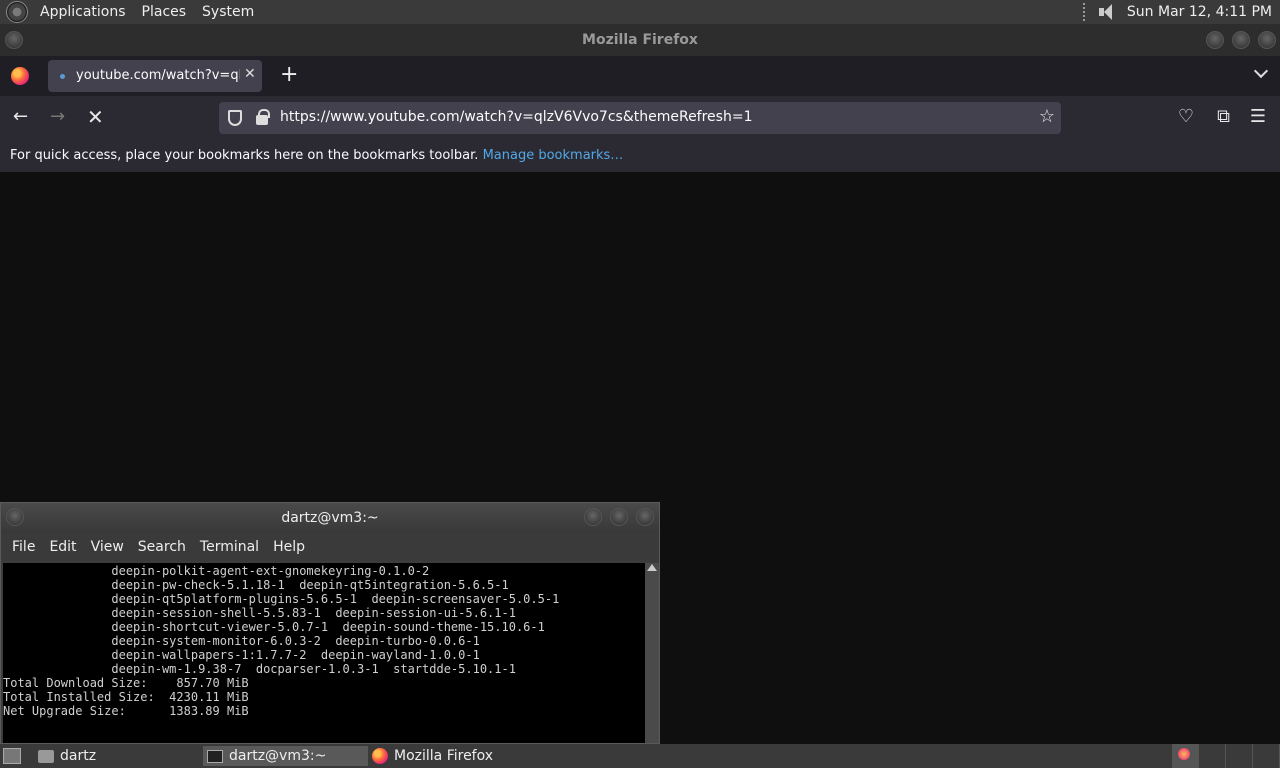 This screenshot has width=1280, height=768. Describe the element at coordinates (162, 547) in the screenshot. I see `menu-search: Search` at that location.